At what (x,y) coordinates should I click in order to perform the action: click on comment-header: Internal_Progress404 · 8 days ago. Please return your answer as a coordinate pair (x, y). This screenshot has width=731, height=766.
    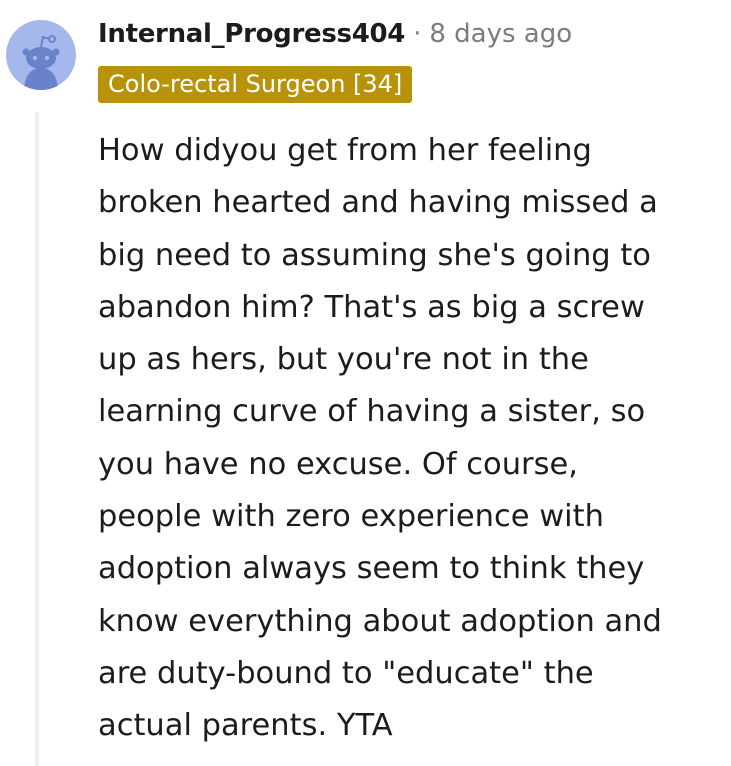
    Looking at the image, I should click on (335, 34).